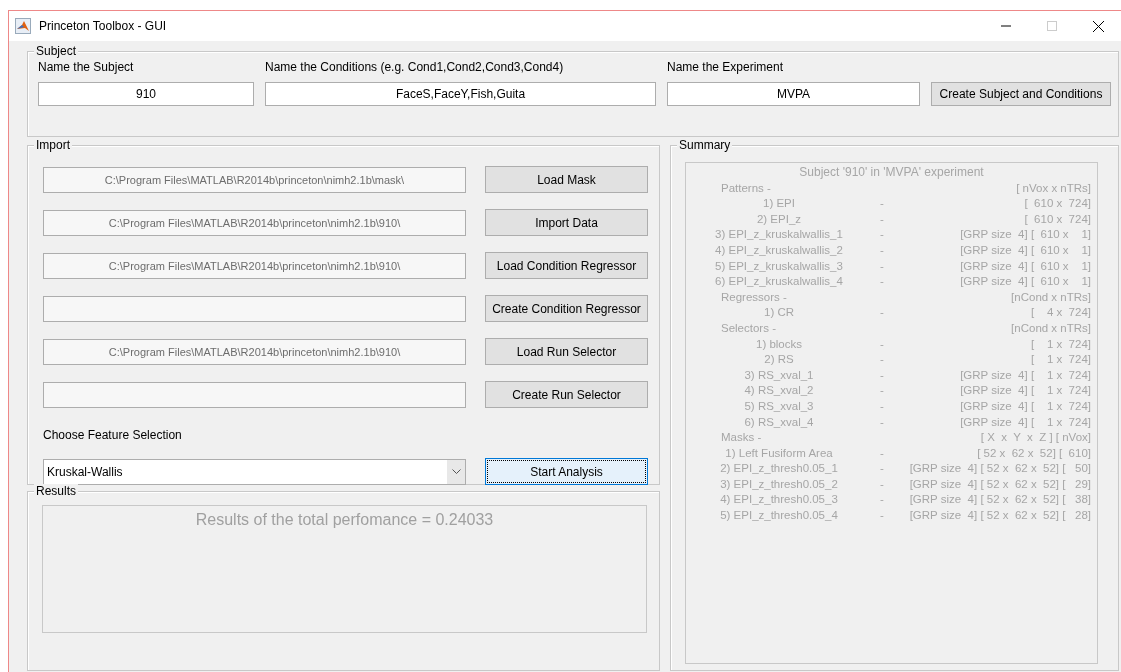  I want to click on create-subject-button: Create Subject and Conditions, so click(1021, 94).